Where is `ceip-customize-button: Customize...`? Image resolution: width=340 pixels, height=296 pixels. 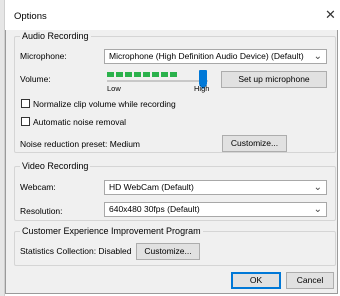
ceip-customize-button: Customize... is located at coordinates (168, 251).